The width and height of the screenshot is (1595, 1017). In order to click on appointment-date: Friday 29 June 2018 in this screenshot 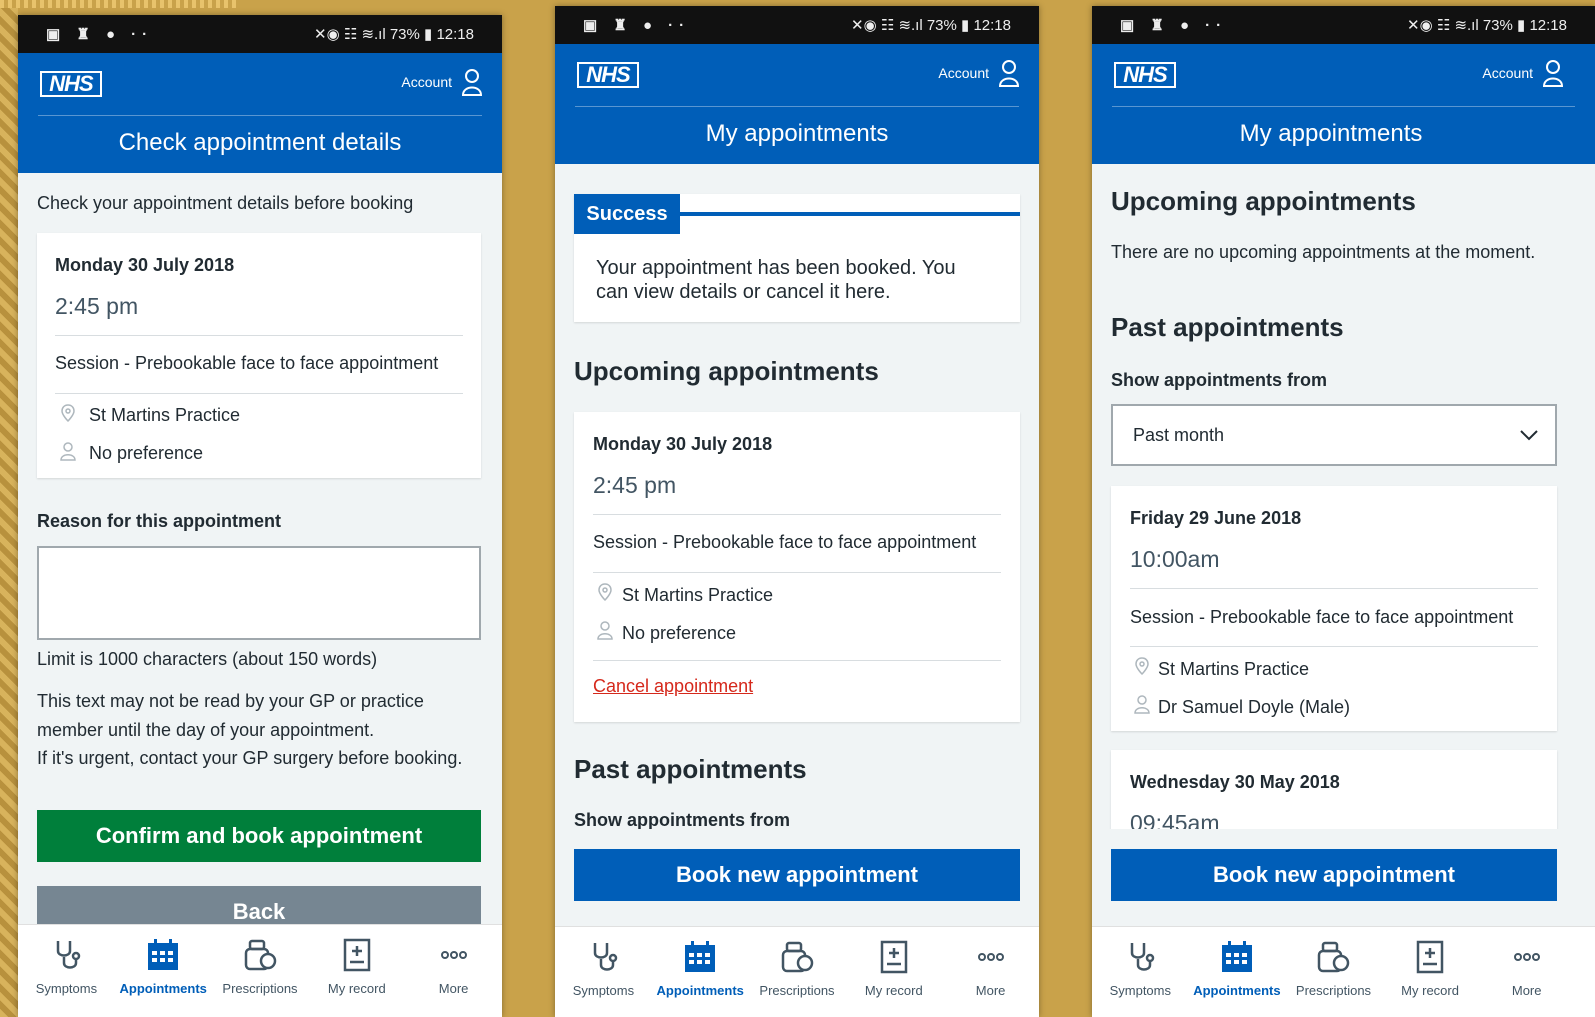, I will do `click(1216, 518)`.